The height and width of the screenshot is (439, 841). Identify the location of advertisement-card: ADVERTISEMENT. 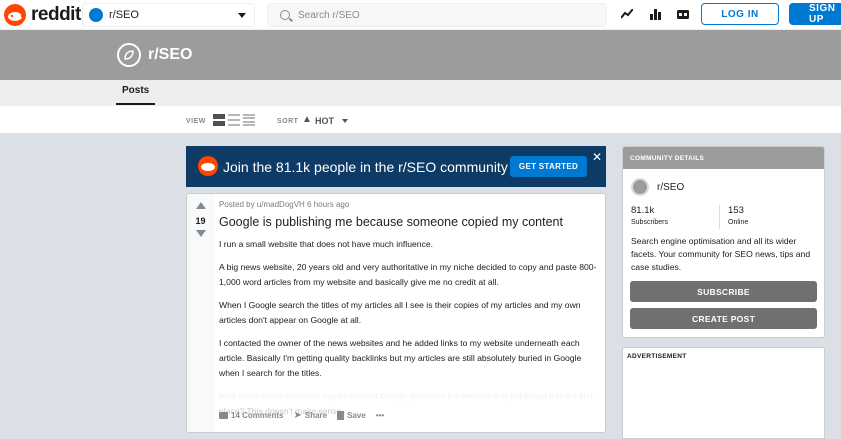
(723, 393).